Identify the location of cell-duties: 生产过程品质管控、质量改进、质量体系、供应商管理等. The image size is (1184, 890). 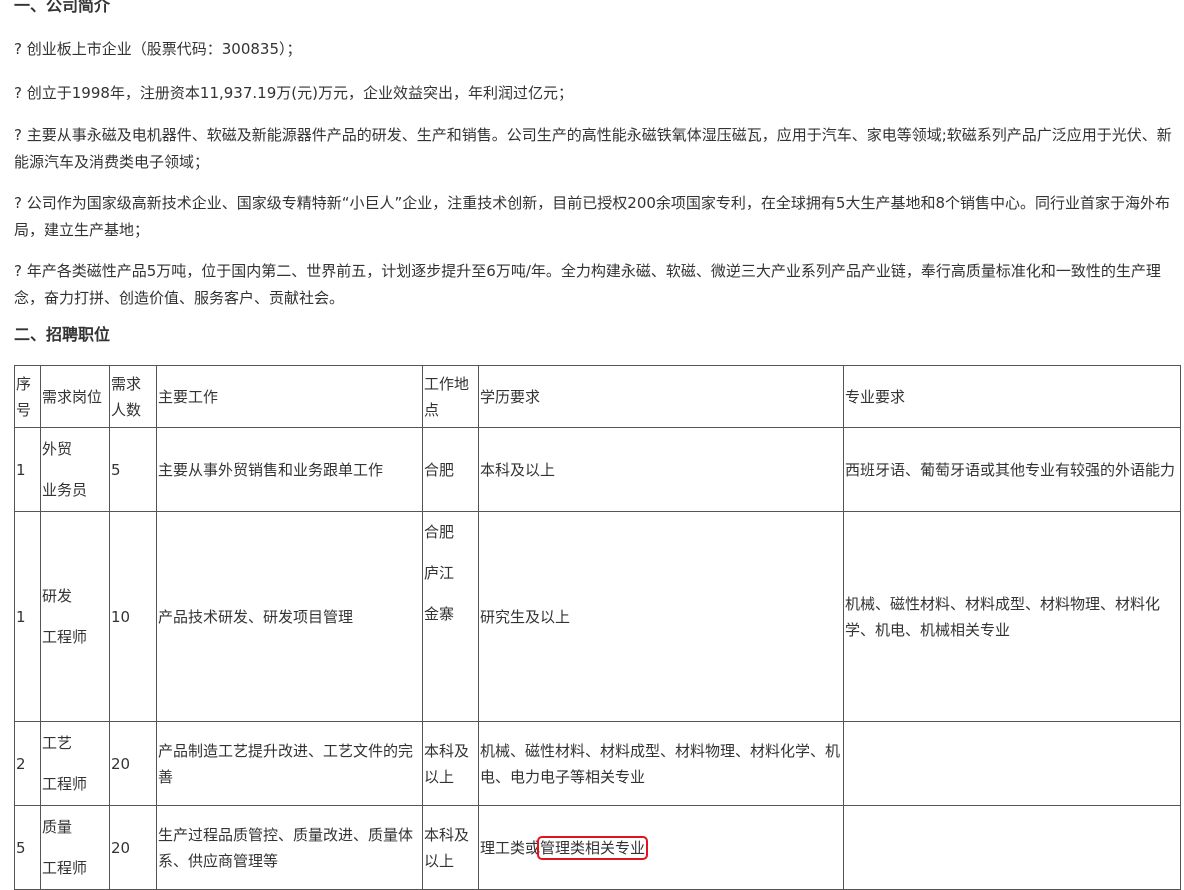
(289, 847).